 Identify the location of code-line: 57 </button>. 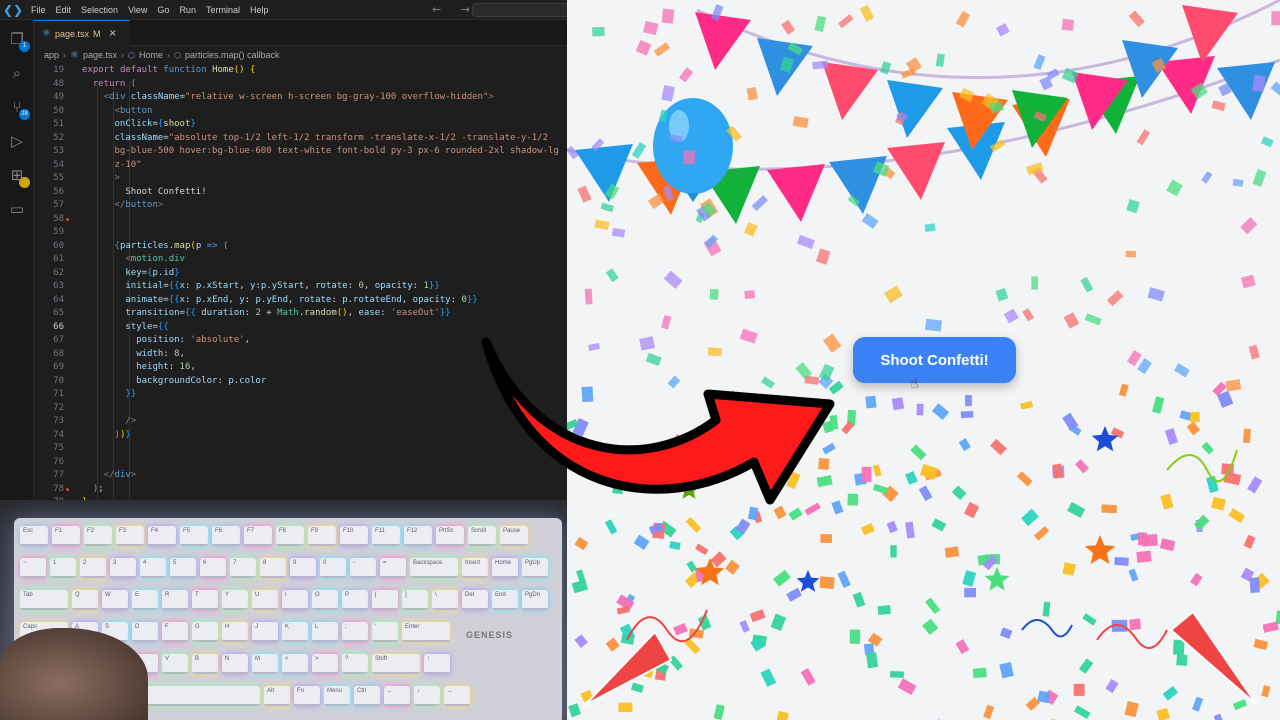
(300, 206).